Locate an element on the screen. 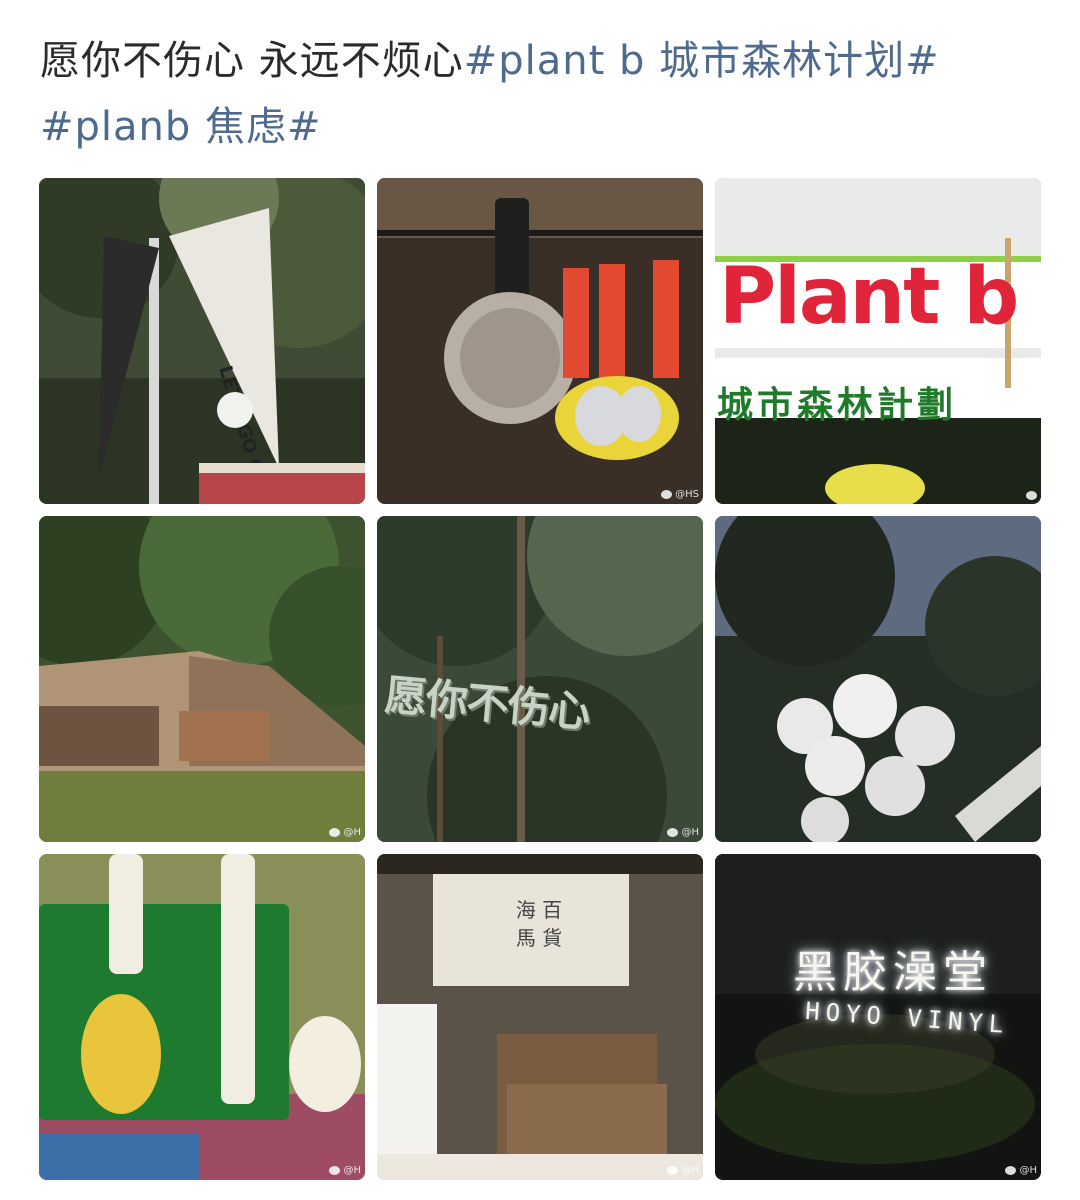 This screenshot has height=1200, width=1080. photo-2-image is located at coordinates (540, 341).